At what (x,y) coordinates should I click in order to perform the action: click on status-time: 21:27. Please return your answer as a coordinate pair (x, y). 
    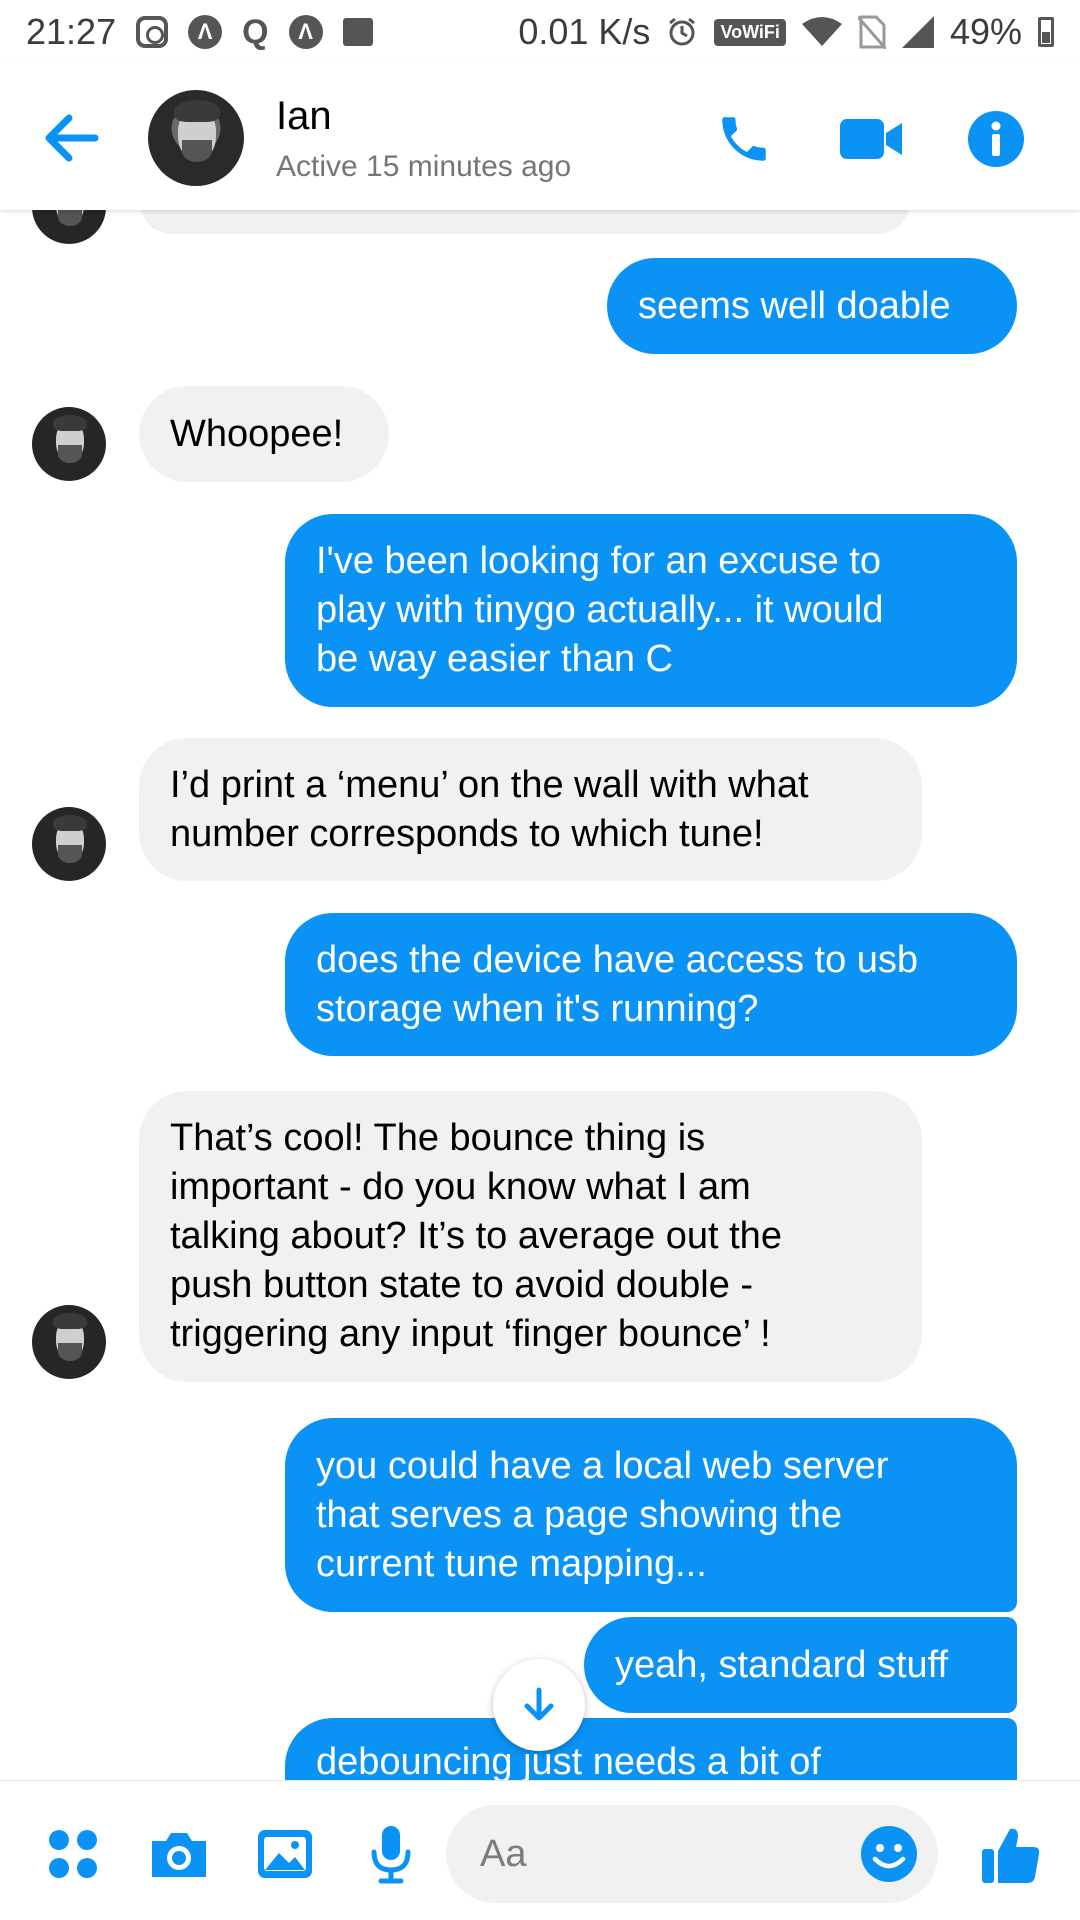
    Looking at the image, I should click on (71, 31).